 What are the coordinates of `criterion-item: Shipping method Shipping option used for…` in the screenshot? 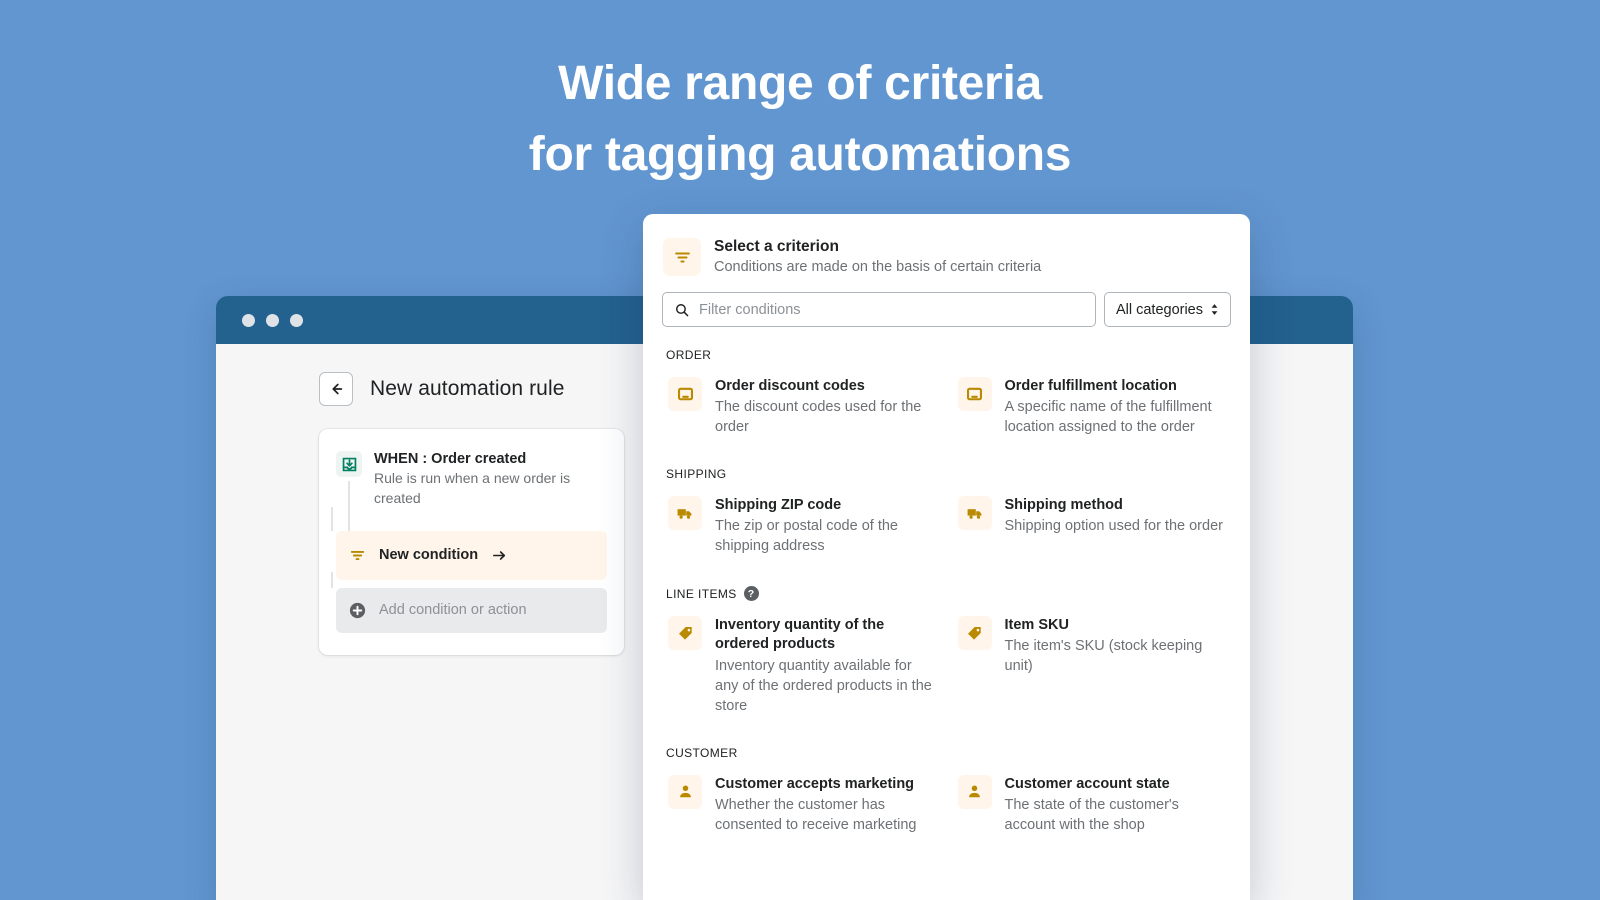 It's located at (1092, 516).